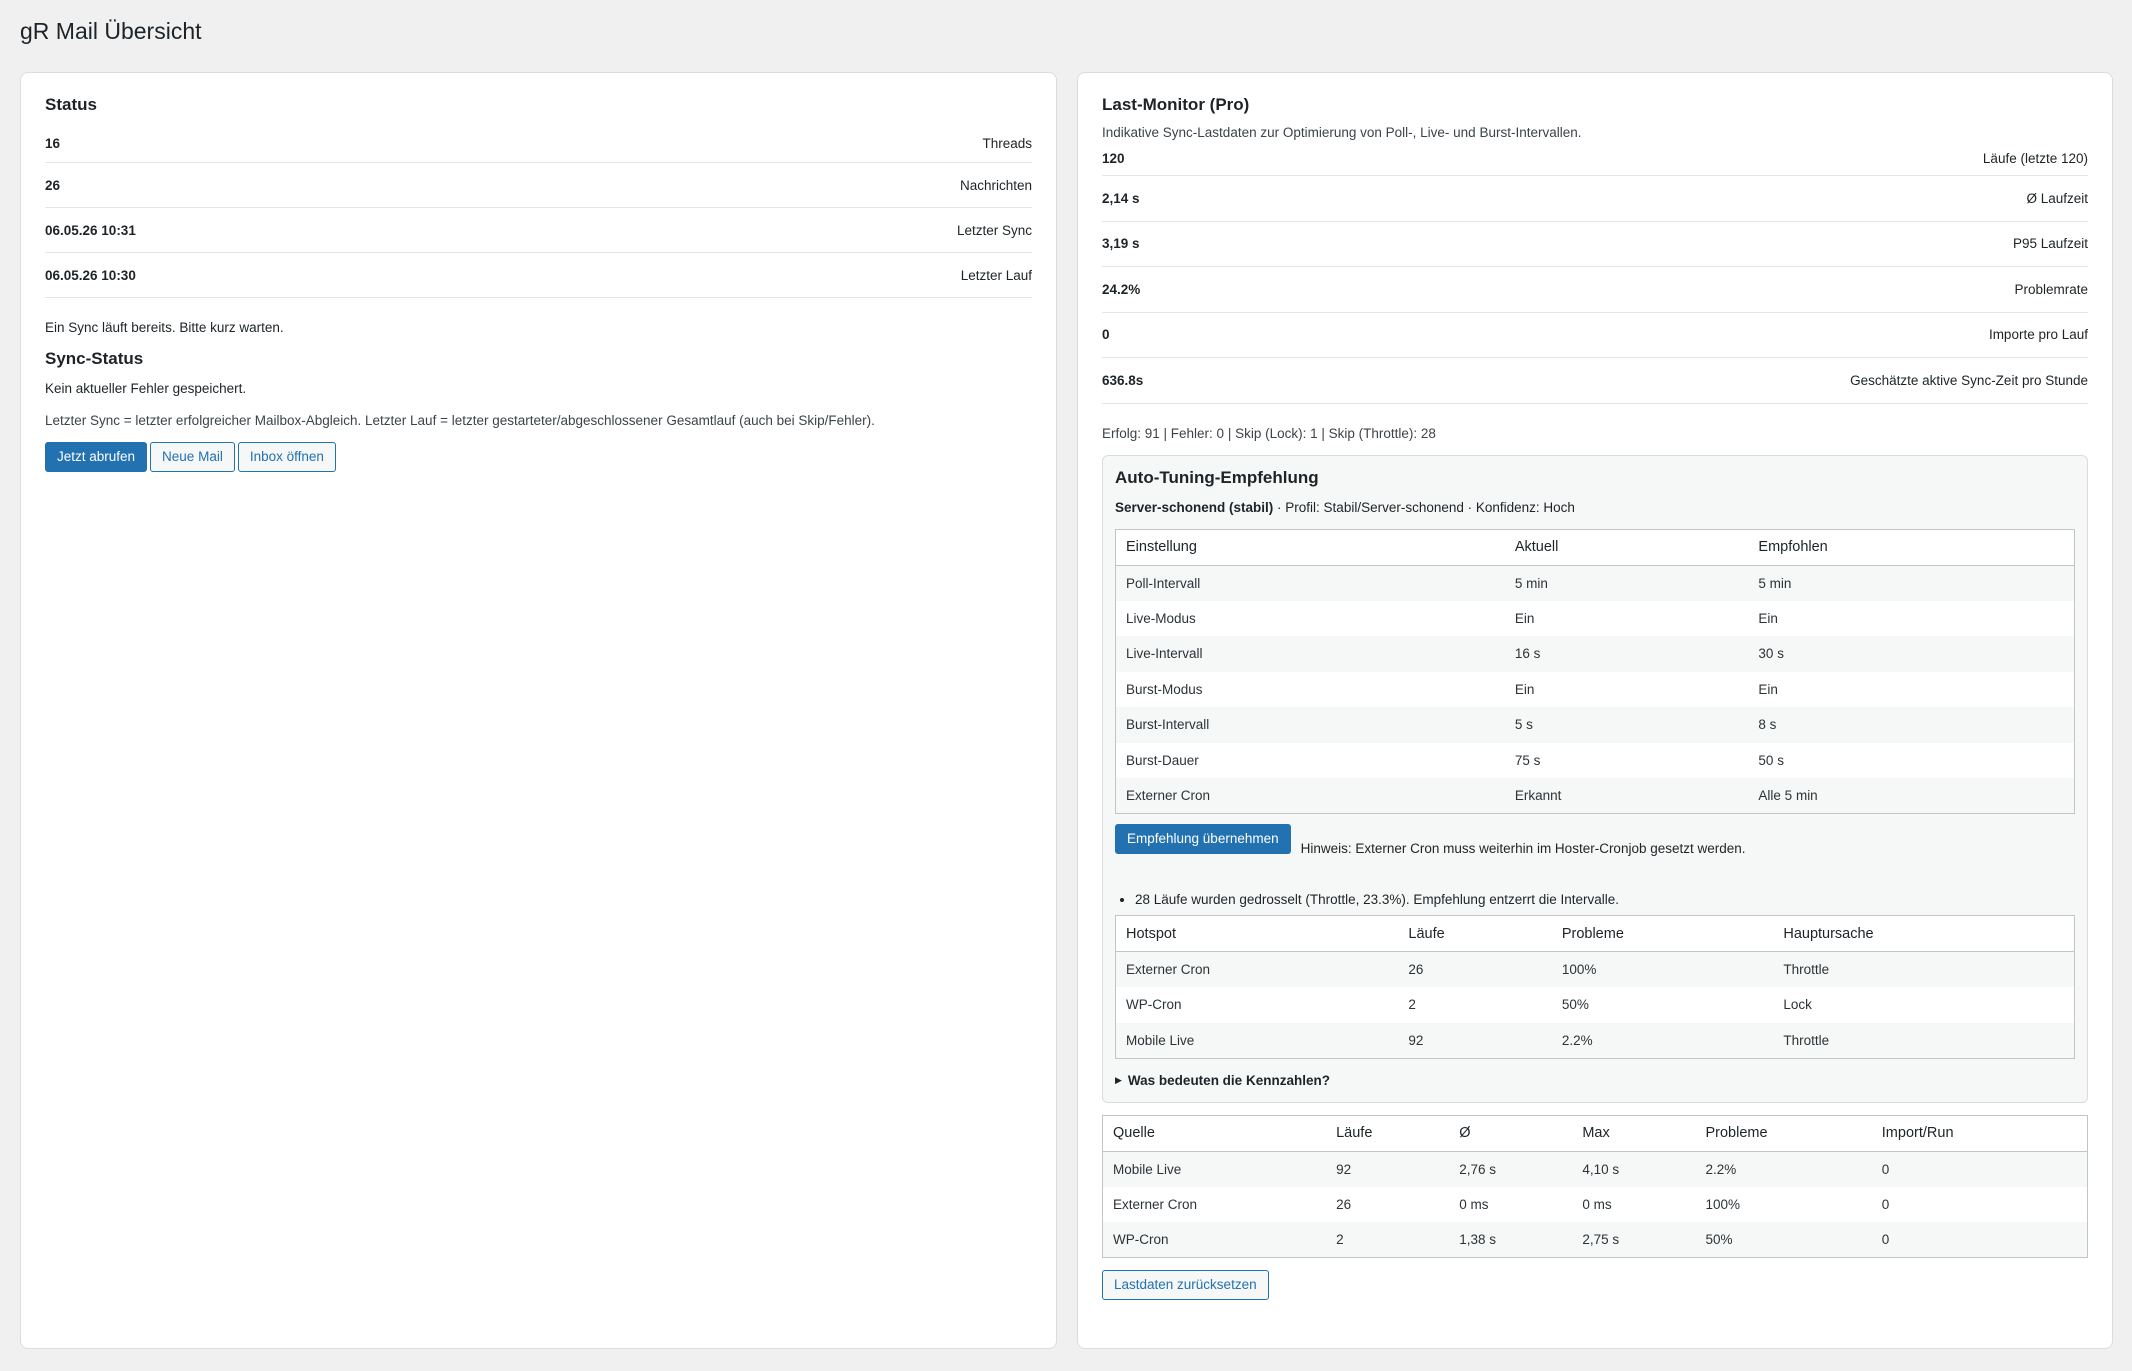  Describe the element at coordinates (1257, 969) in the screenshot. I see `hotspot-name: Externer Cron` at that location.